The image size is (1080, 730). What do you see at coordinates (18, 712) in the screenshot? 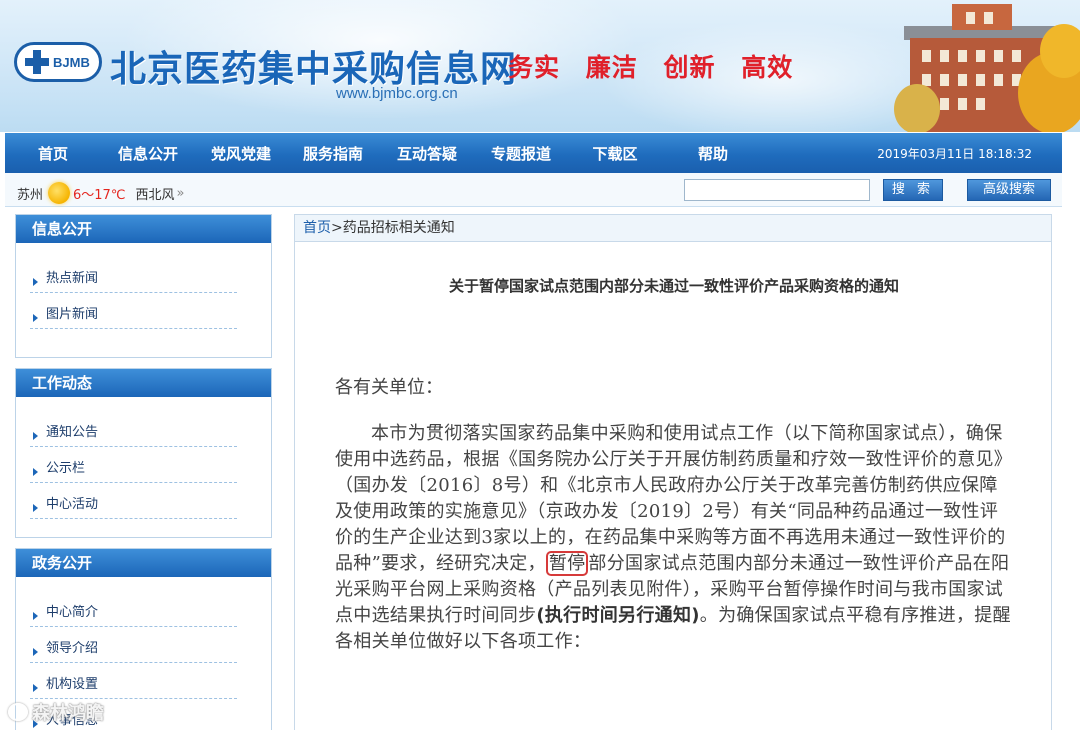
I see `watermark-logo-icon` at bounding box center [18, 712].